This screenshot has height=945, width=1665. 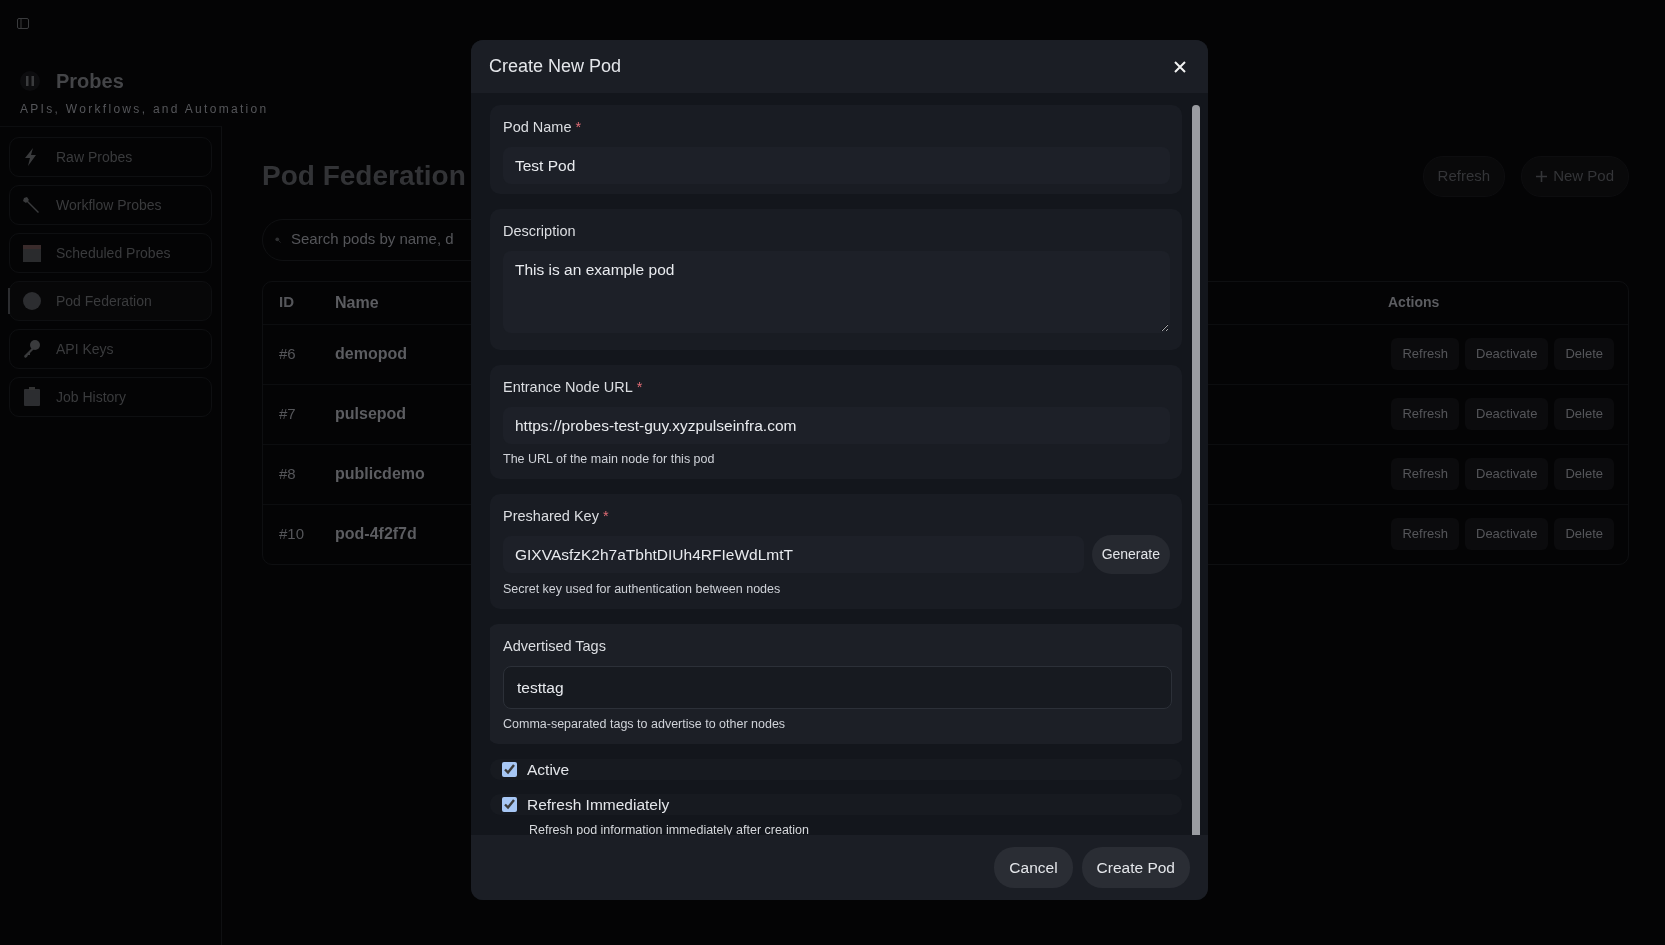 I want to click on dialog-title: Create New Pod, so click(x=555, y=66).